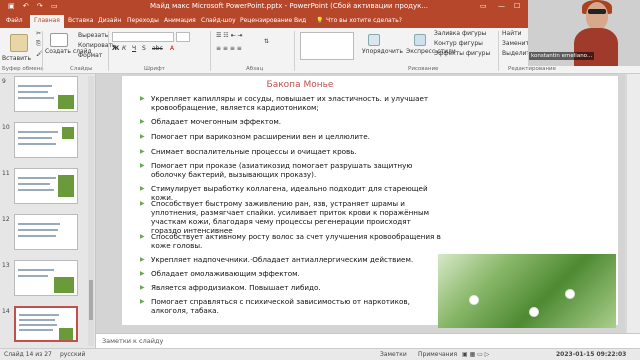  Describe the element at coordinates (96, 45) in the screenshot. I see `reset-button: Копировать` at that location.